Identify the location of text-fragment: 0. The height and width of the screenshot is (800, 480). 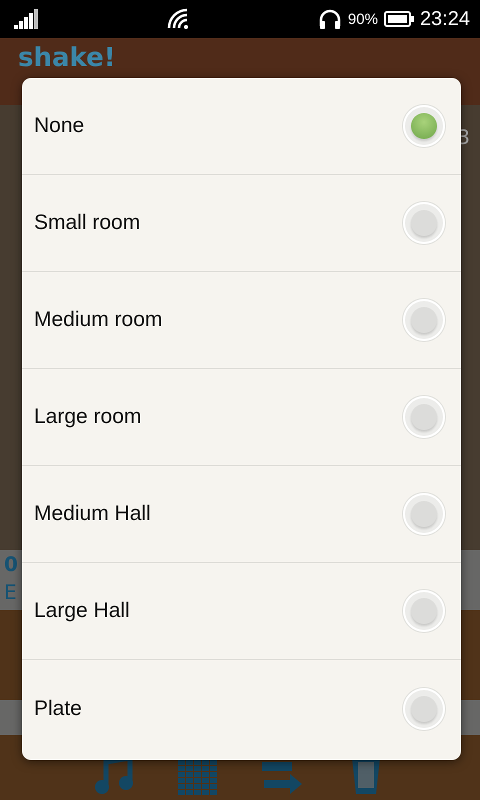
(11, 564).